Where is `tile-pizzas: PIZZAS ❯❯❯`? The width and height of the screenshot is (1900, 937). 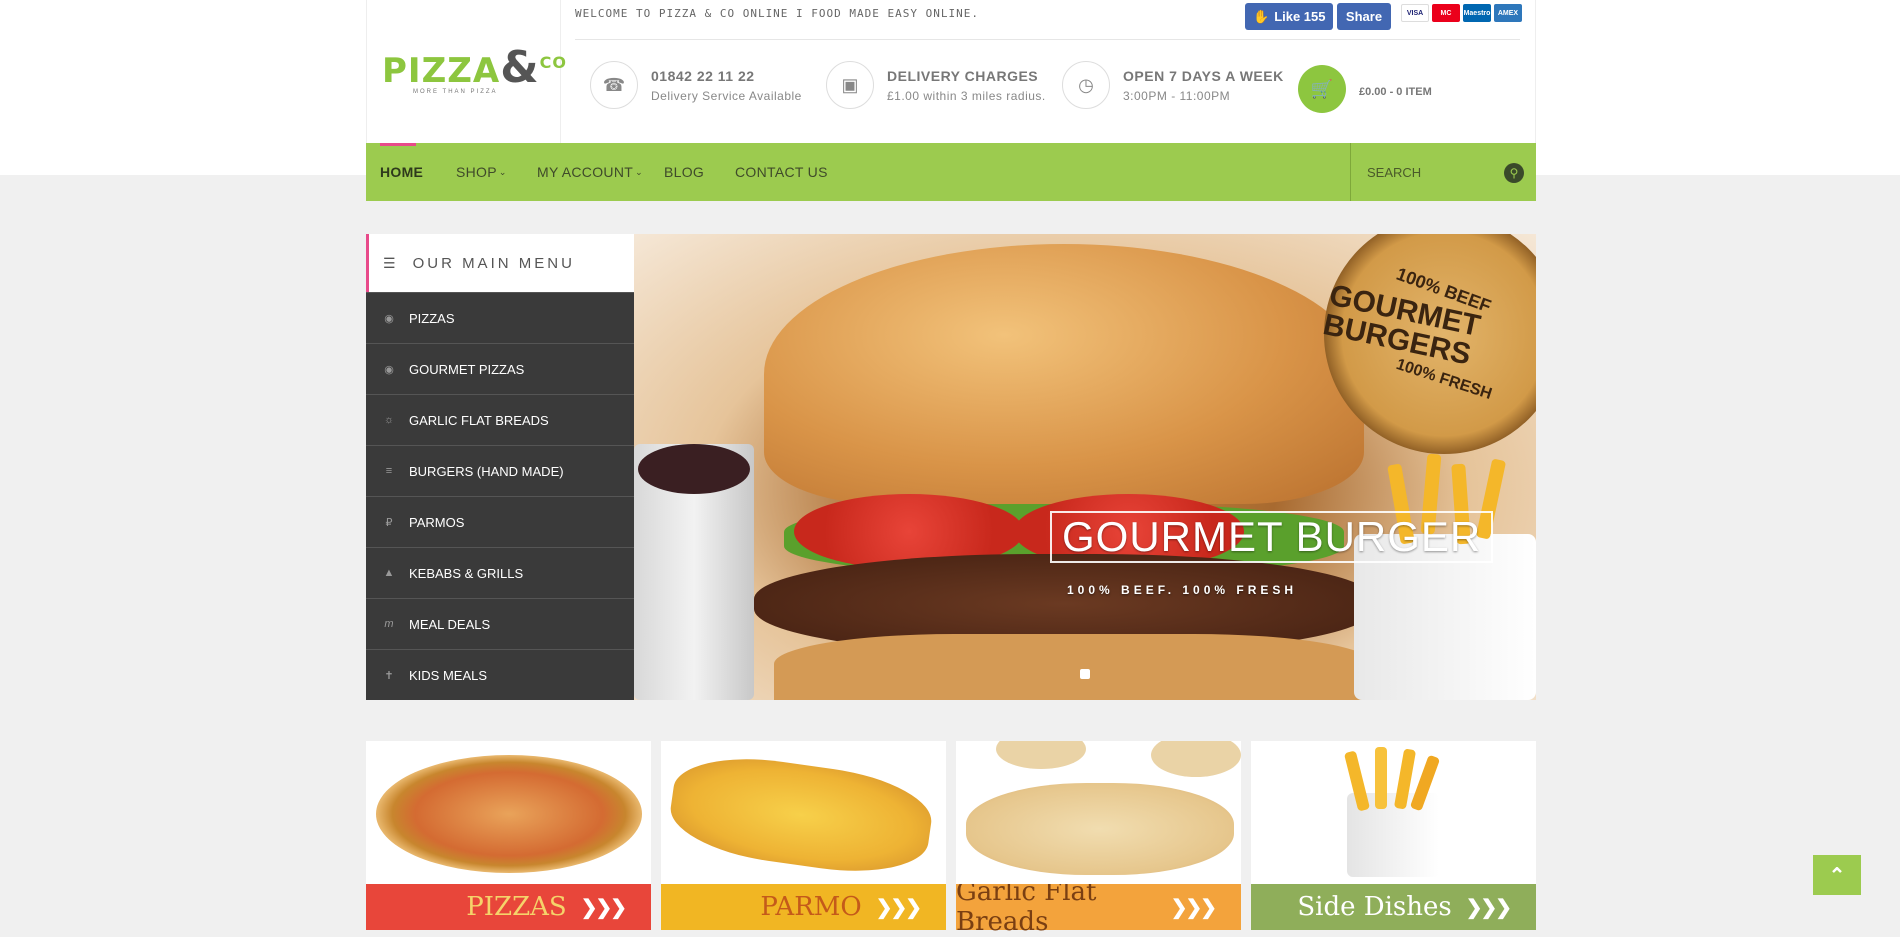 tile-pizzas: PIZZAS ❯❯❯ is located at coordinates (508, 835).